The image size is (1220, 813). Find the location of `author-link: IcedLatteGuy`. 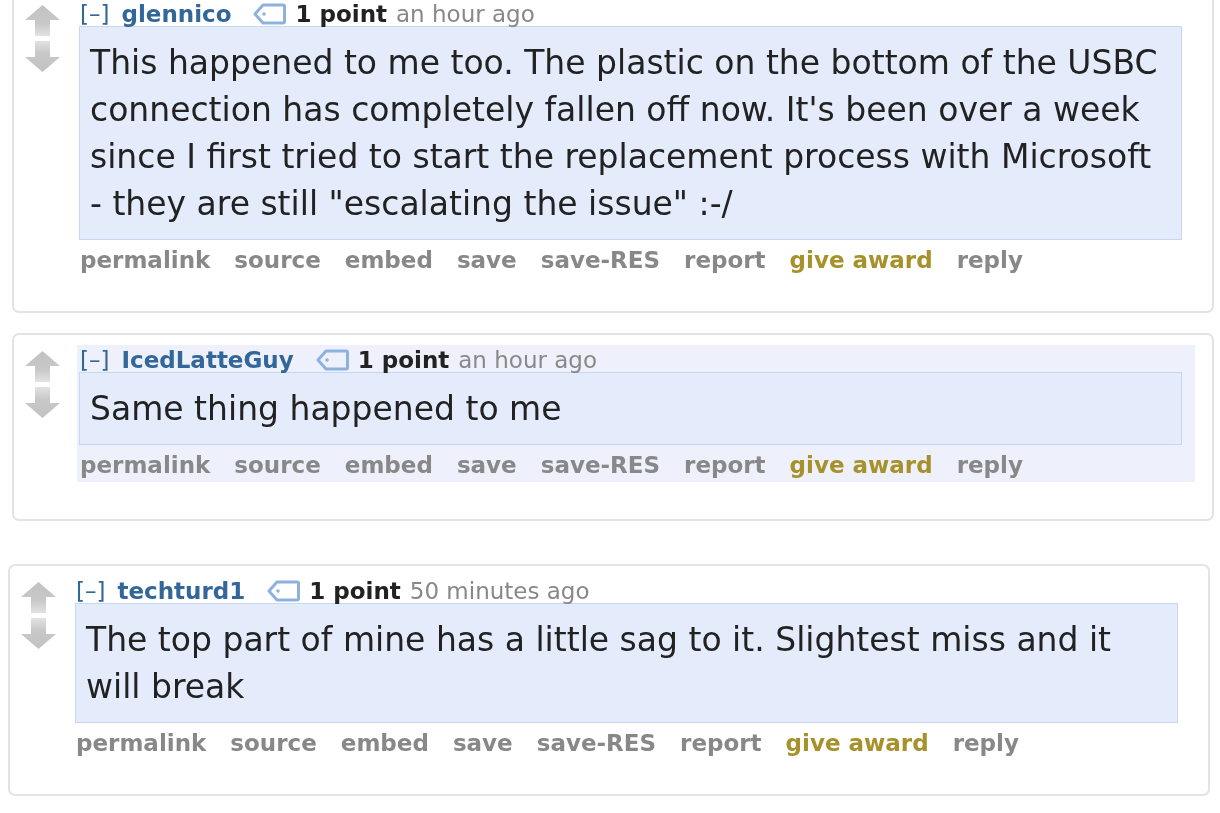

author-link: IcedLatteGuy is located at coordinates (207, 360).